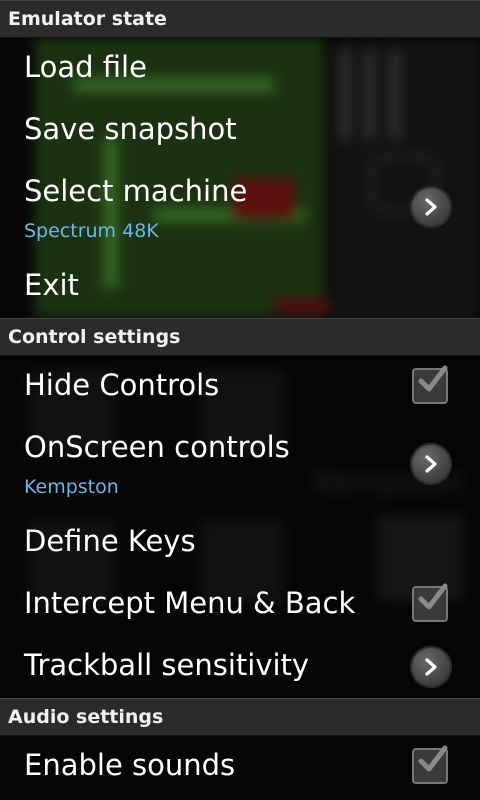  I want to click on enable-sounds-checkbox, so click(430, 764).